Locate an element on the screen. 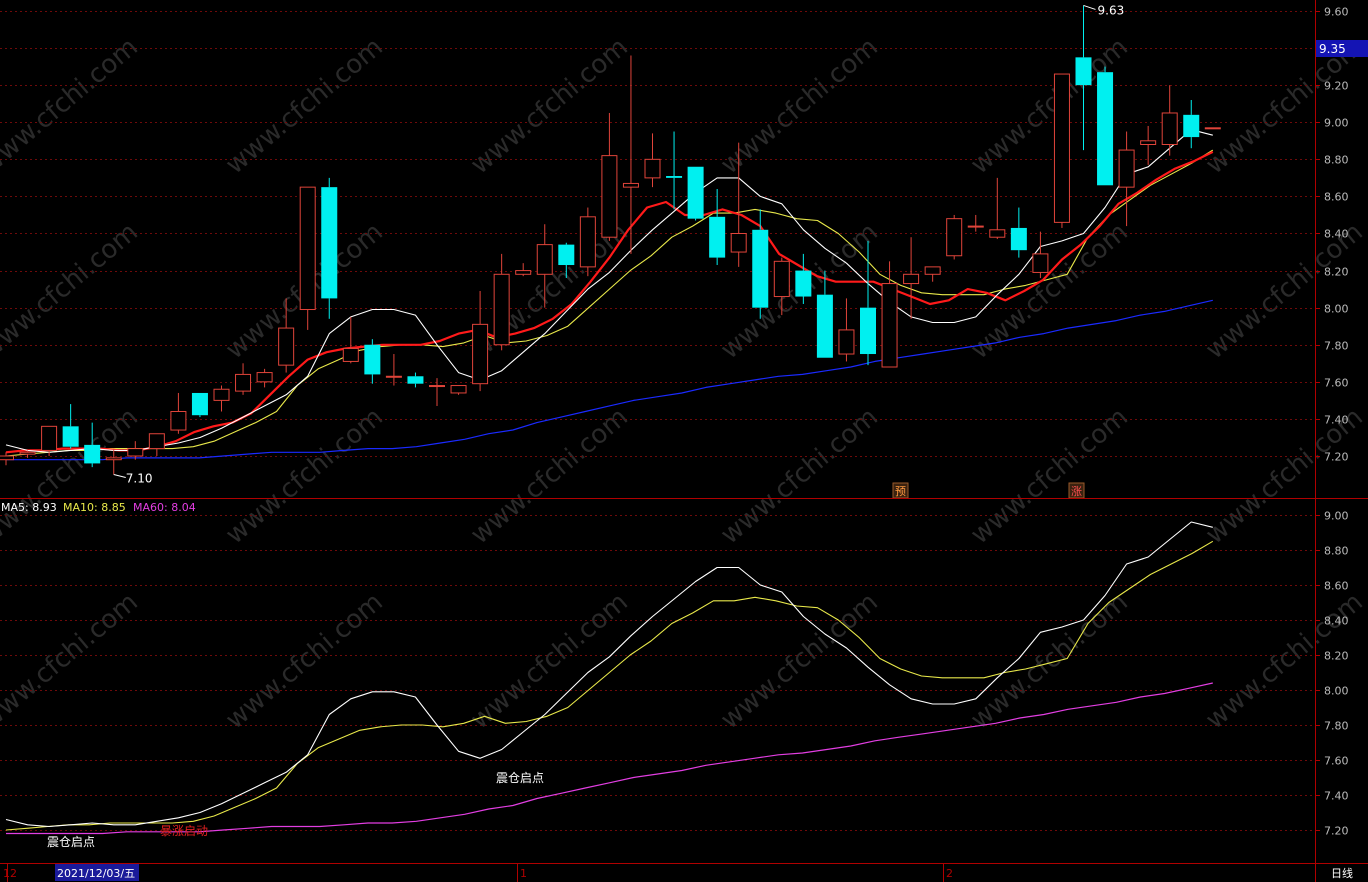 The width and height of the screenshot is (1368, 882). main-axis-label: 7.80 is located at coordinates (1336, 346).